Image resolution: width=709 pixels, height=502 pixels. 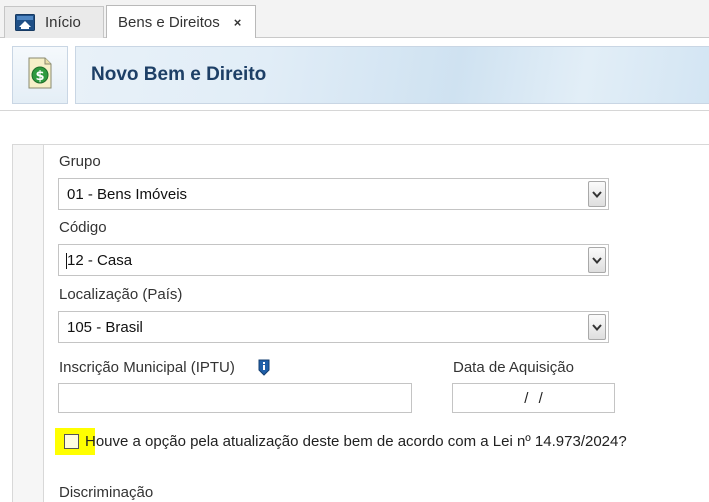 What do you see at coordinates (83, 227) in the screenshot?
I see `codigo-label: Código` at bounding box center [83, 227].